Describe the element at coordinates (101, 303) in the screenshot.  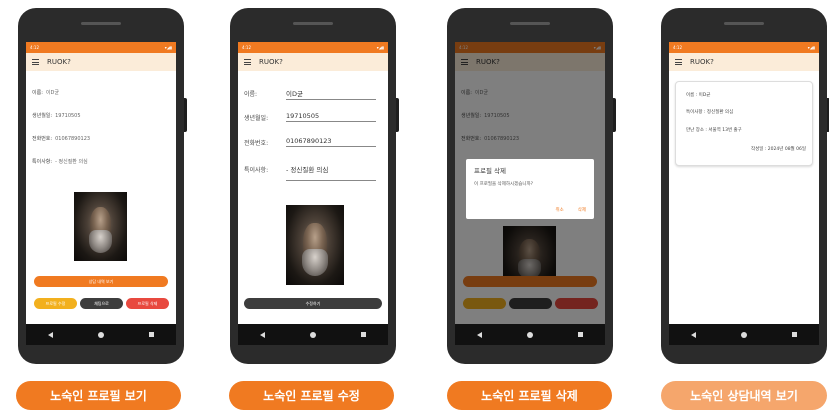
I see `chat-button: 채팅으로` at that location.